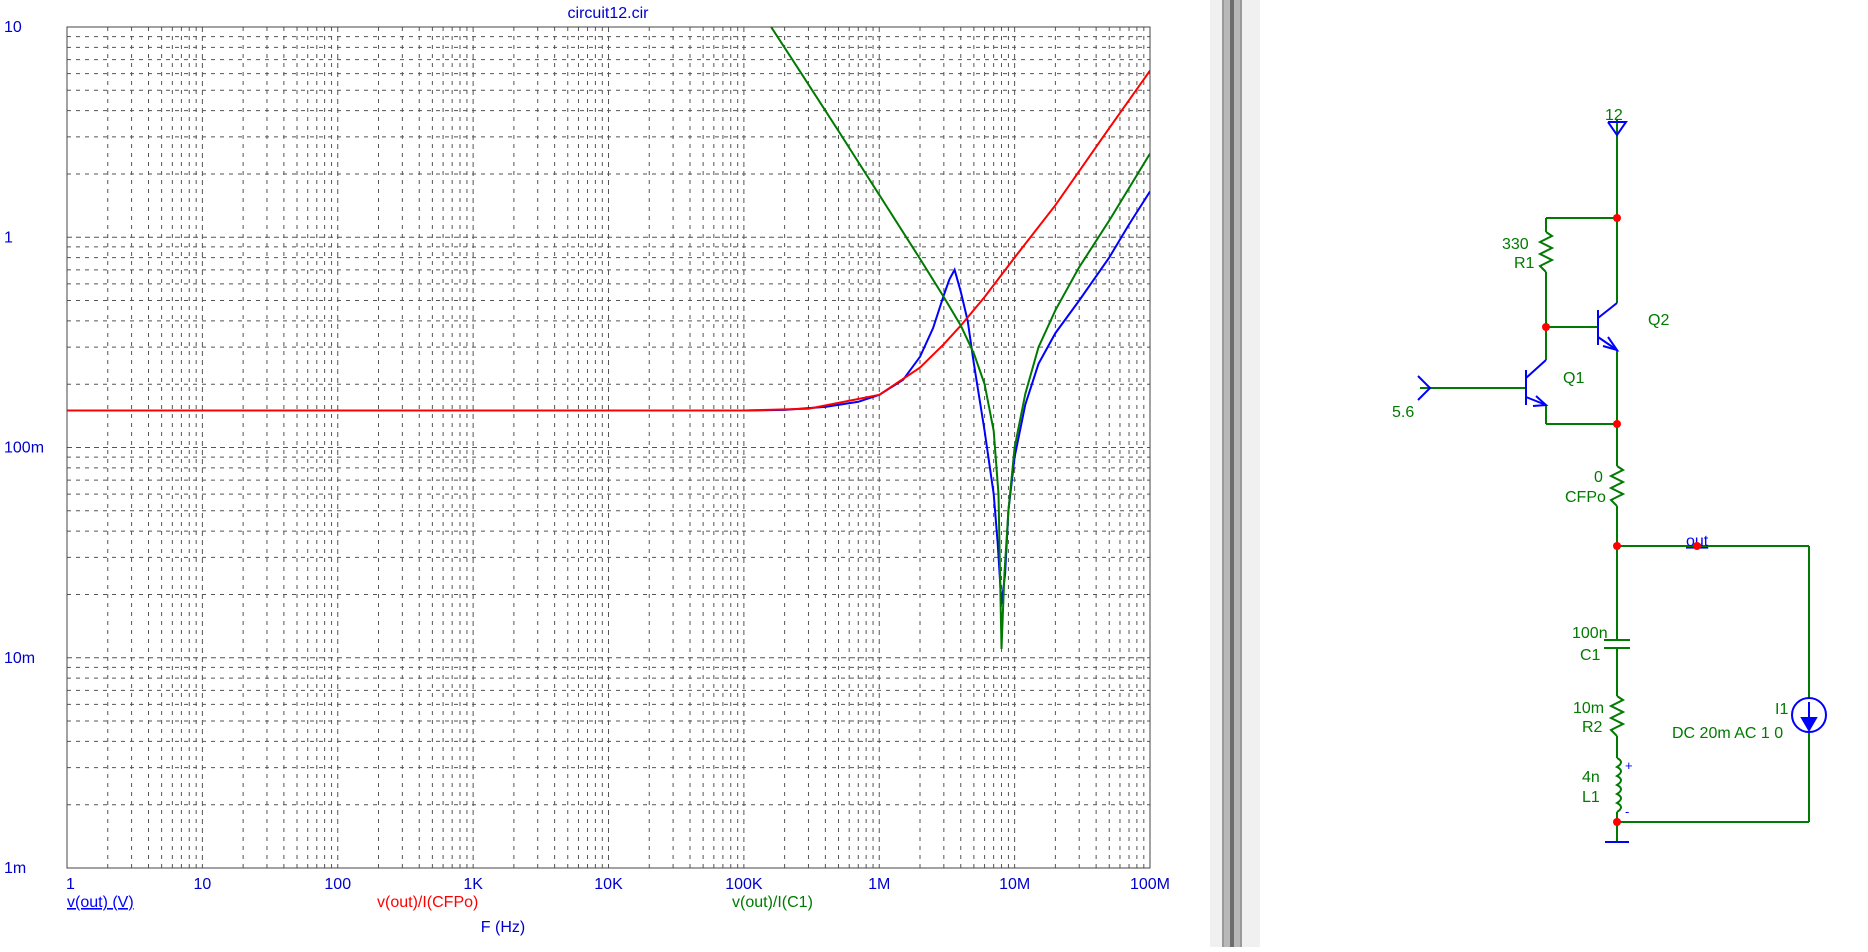 The height and width of the screenshot is (952, 1868). What do you see at coordinates (1614, 115) in the screenshot?
I see `vcc-label: 12` at bounding box center [1614, 115].